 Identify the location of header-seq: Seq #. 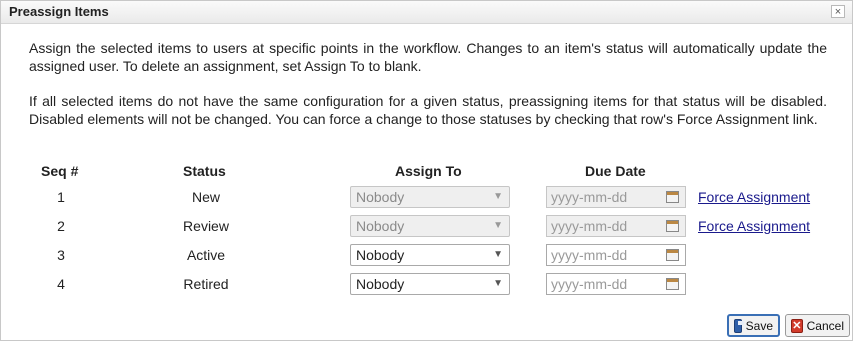
(60, 171).